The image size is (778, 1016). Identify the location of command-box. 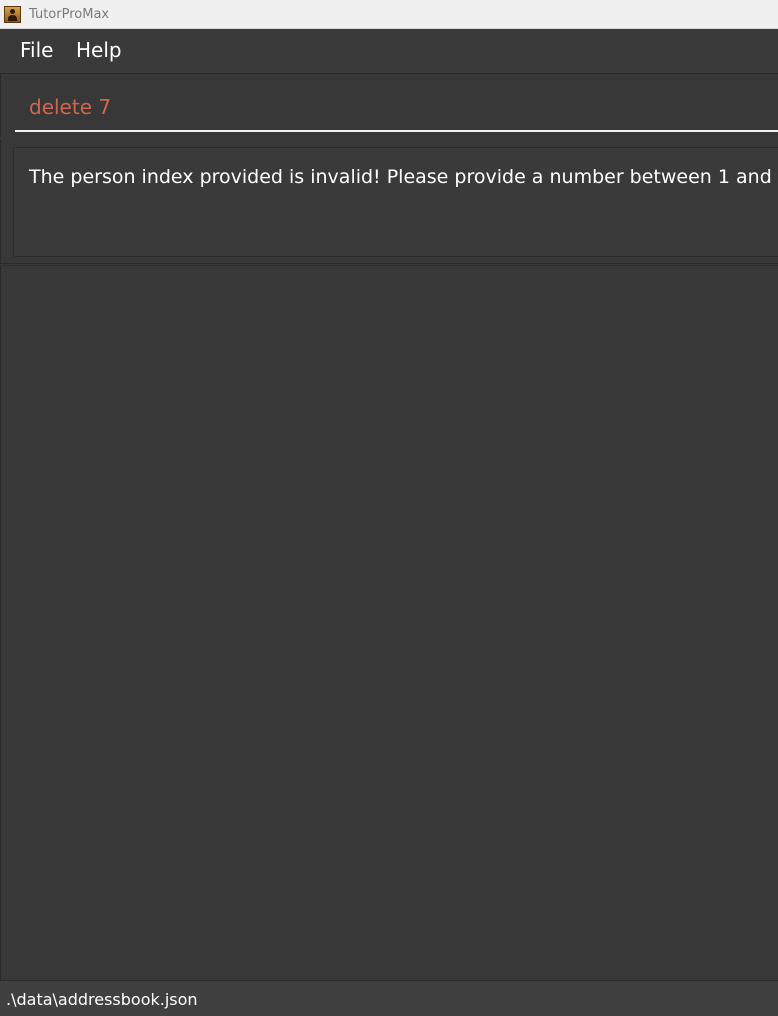
(389, 105).